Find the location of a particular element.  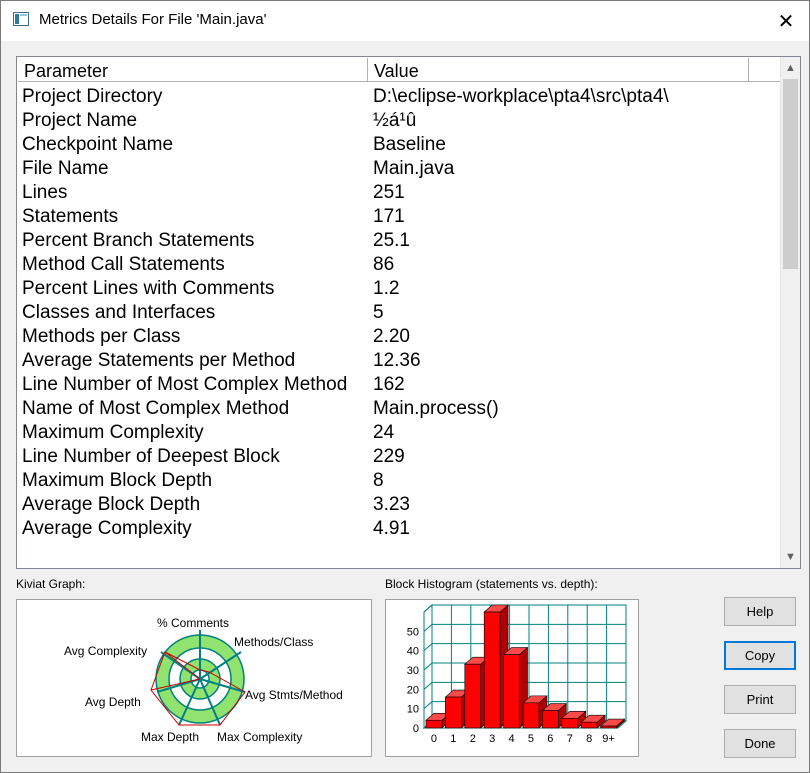

table-row: Methods per Class 2.20 is located at coordinates (400, 337).